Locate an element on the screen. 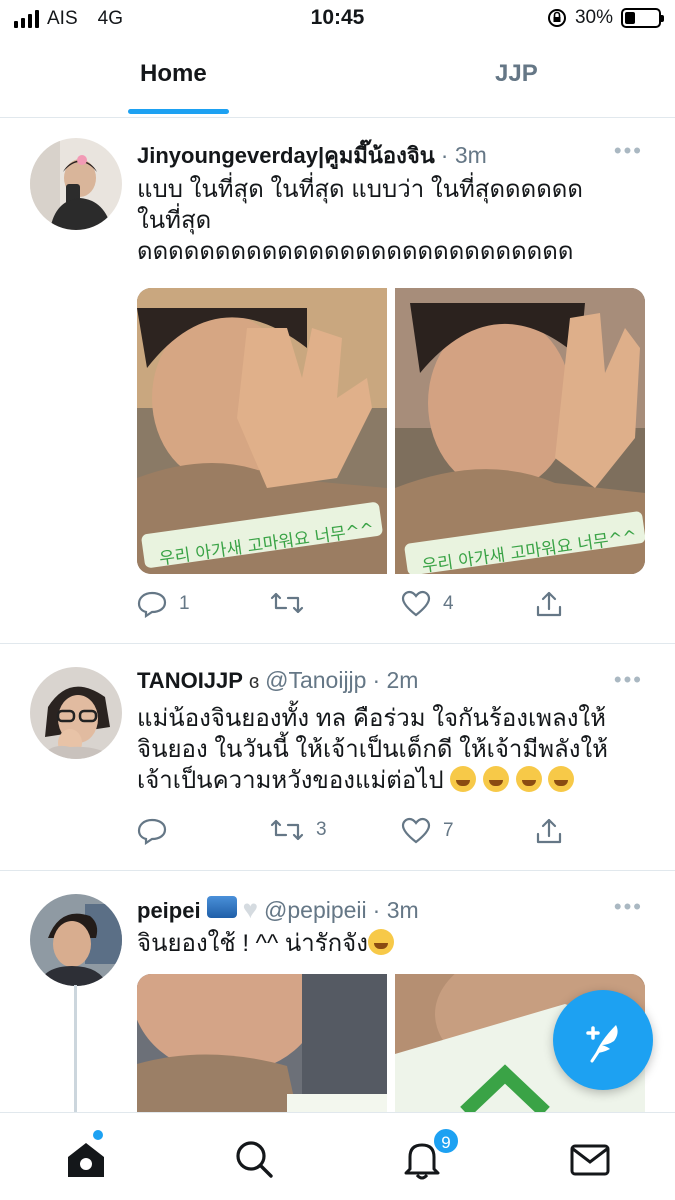  white-heart-icon: ♥ is located at coordinates (250, 909).